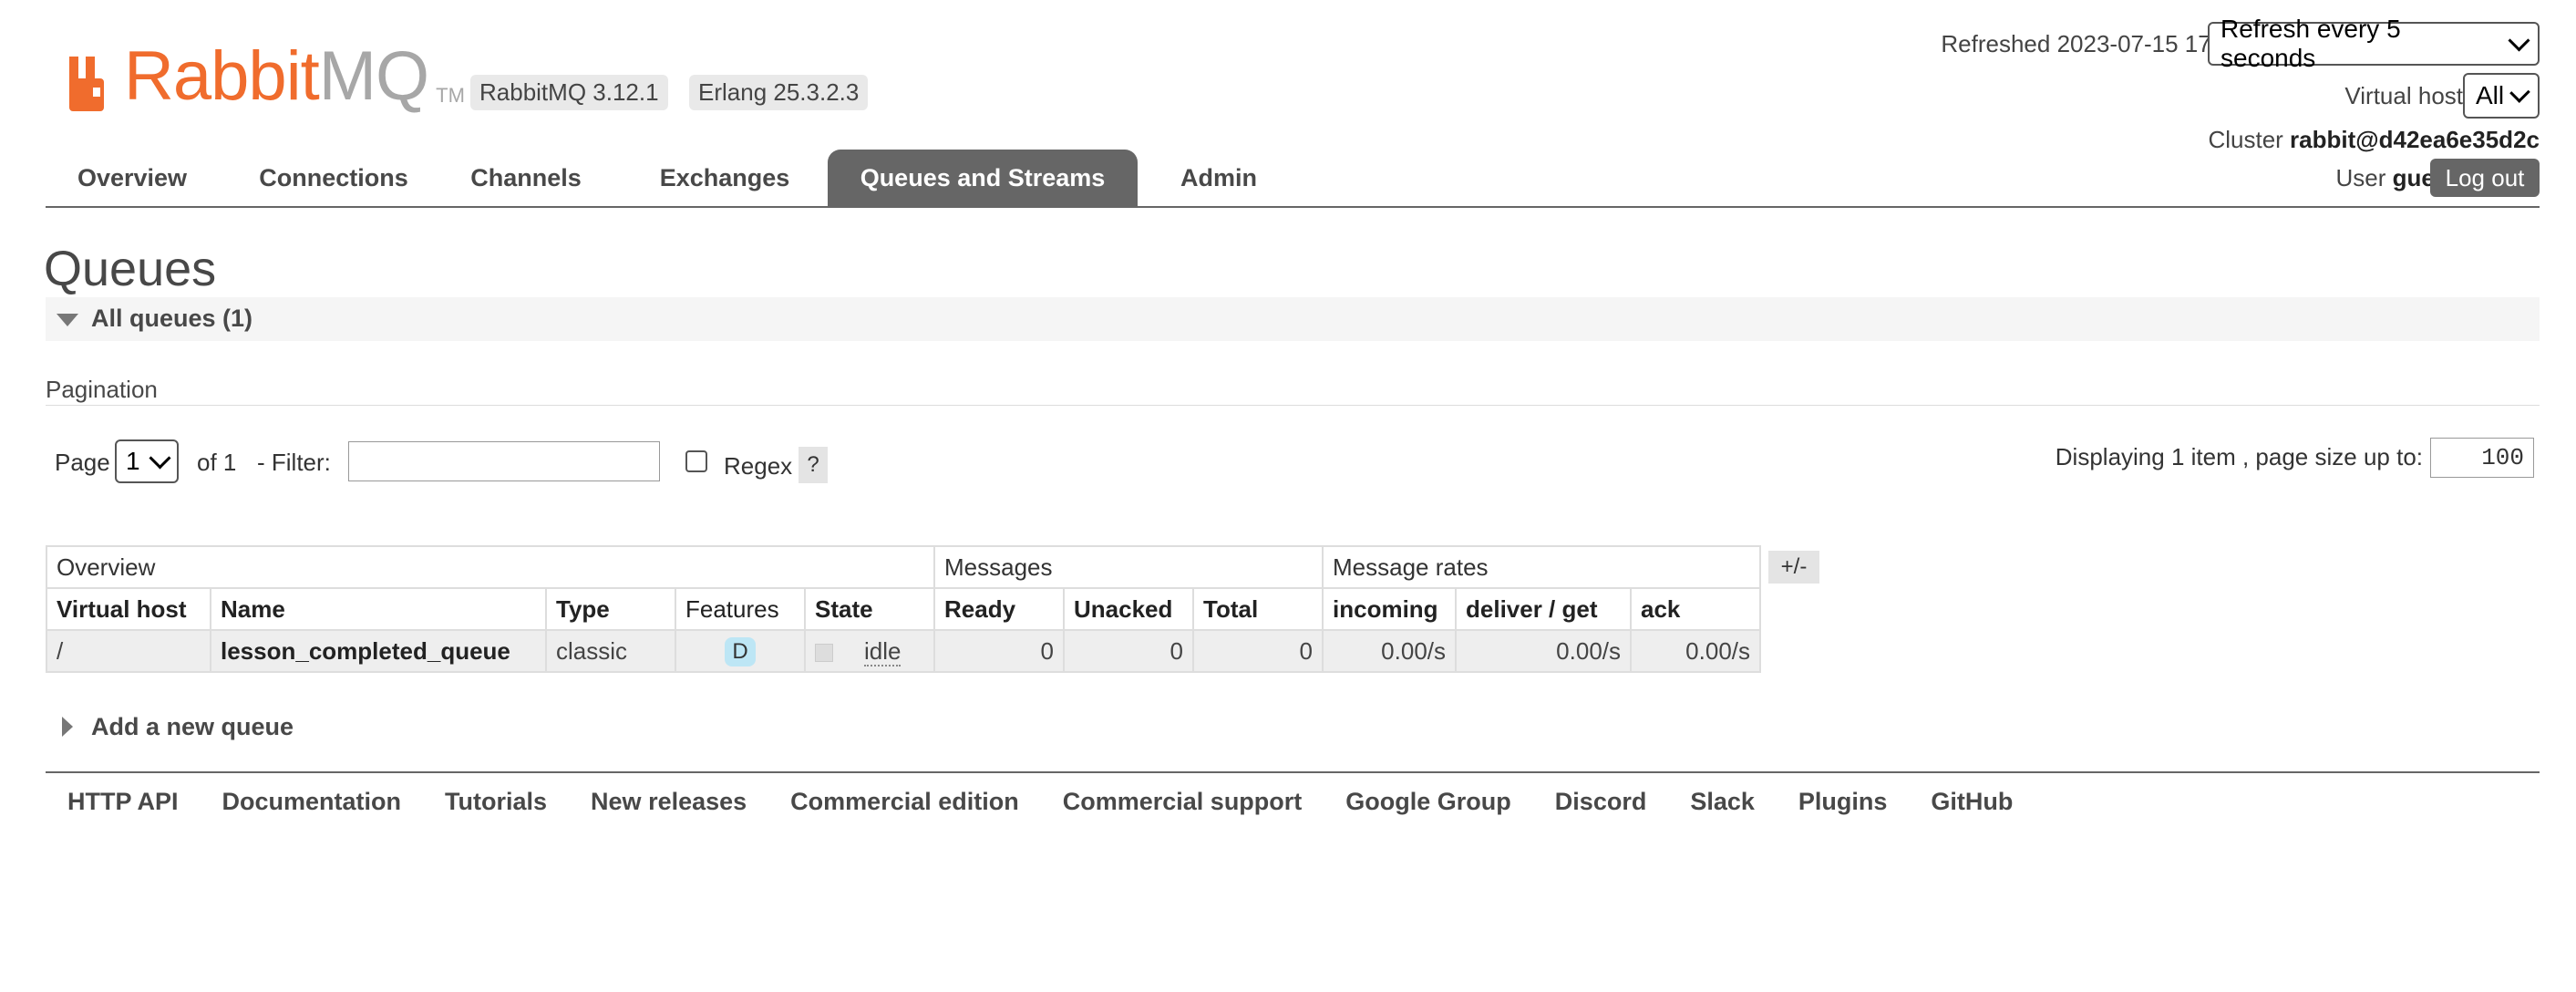 This screenshot has width=2576, height=992. Describe the element at coordinates (904, 802) in the screenshot. I see `footer-link-commercial-edition: Commercial edition` at that location.